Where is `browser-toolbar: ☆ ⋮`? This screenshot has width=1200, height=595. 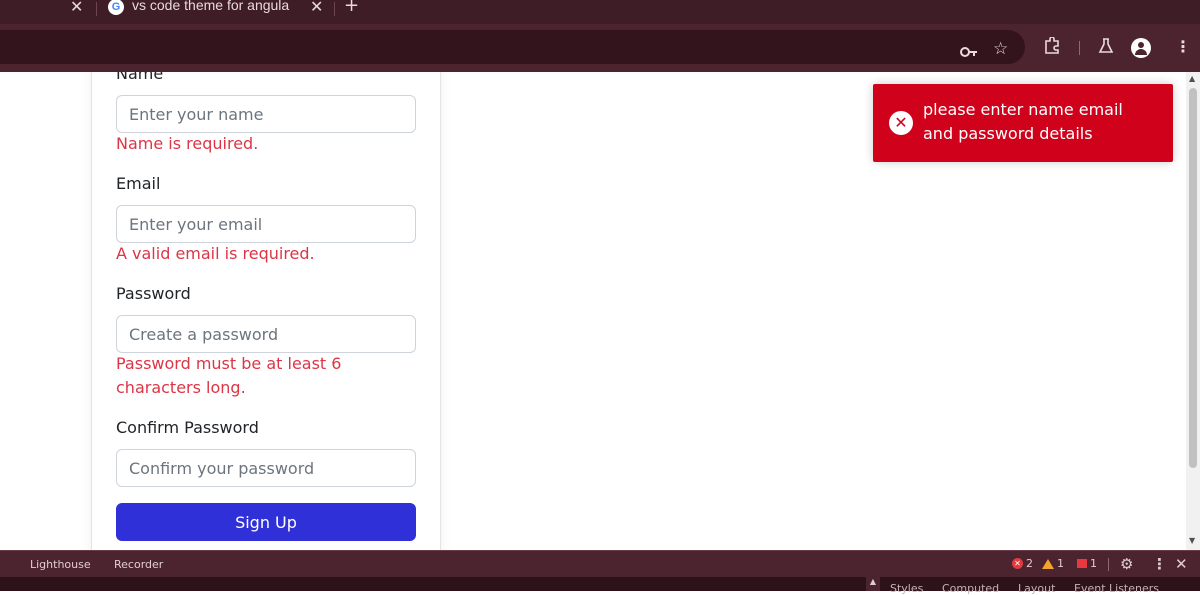 browser-toolbar: ☆ ⋮ is located at coordinates (600, 48).